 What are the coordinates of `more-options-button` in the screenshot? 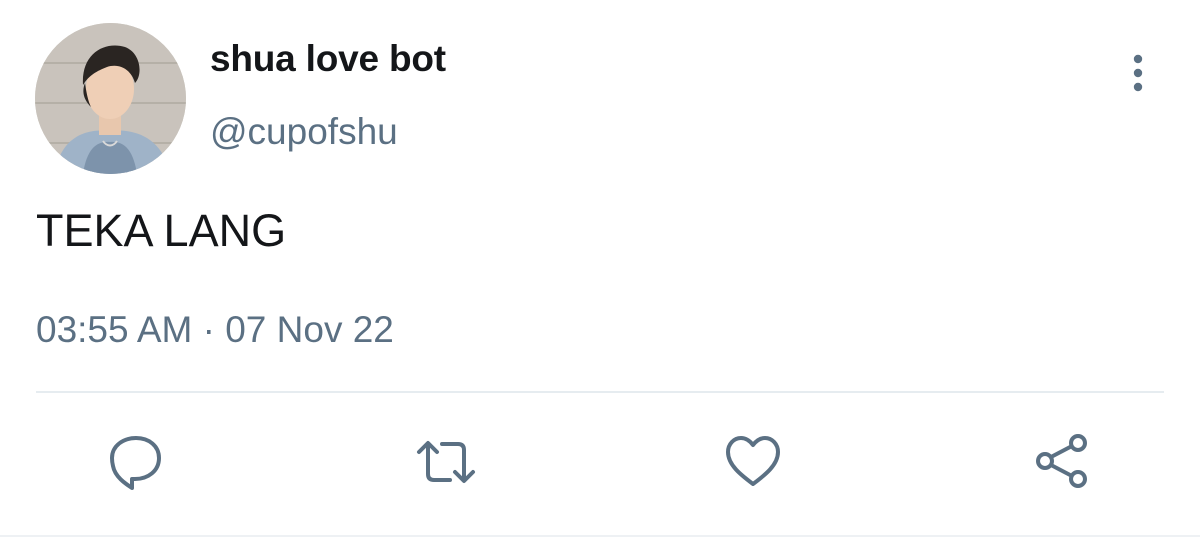 It's located at (1138, 73).